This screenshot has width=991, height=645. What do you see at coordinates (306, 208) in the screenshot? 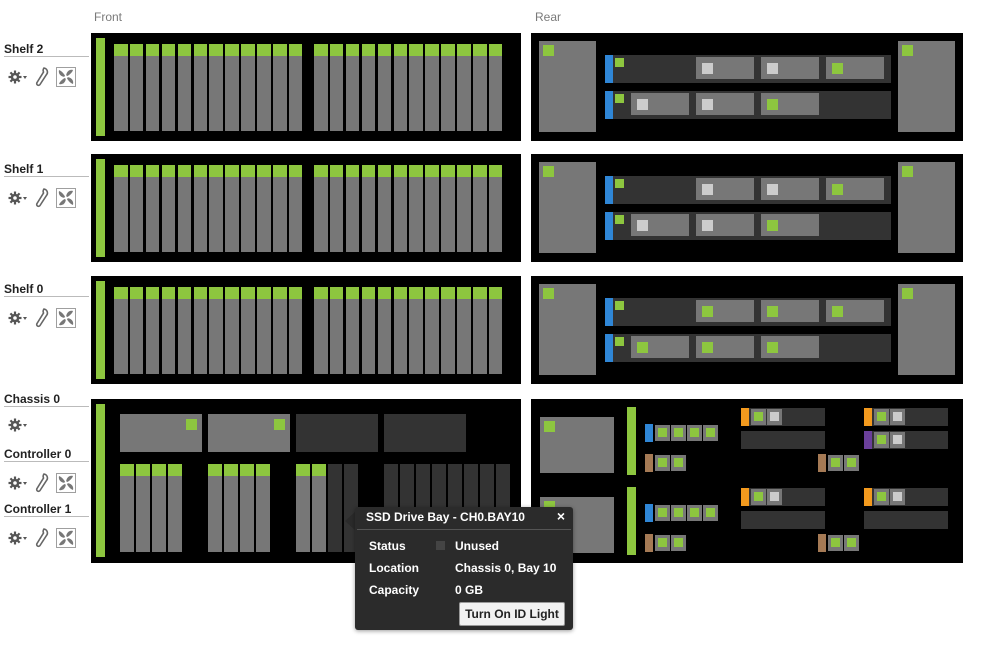
I see `shelf-1-front-panel` at bounding box center [306, 208].